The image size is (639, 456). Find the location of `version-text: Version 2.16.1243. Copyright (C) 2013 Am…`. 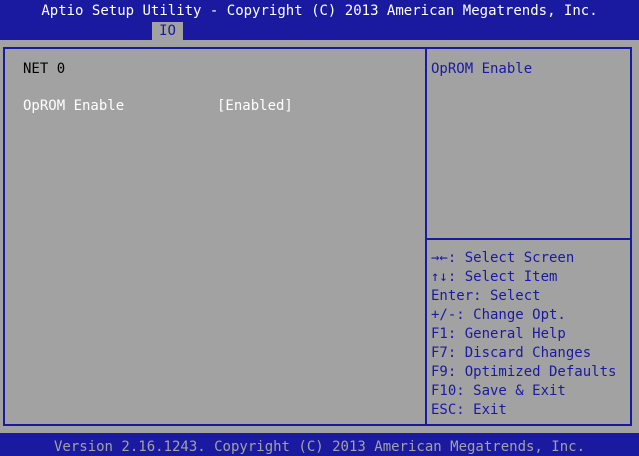

version-text: Version 2.16.1243. Copyright (C) 2013 Am… is located at coordinates (319, 447).